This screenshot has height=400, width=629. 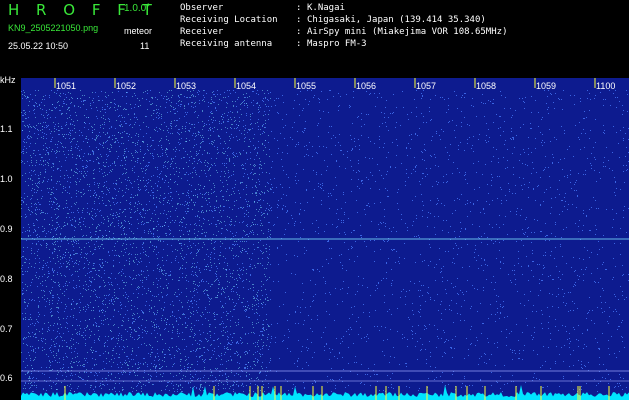 I want to click on x-tick-label: 1059, so click(x=546, y=86).